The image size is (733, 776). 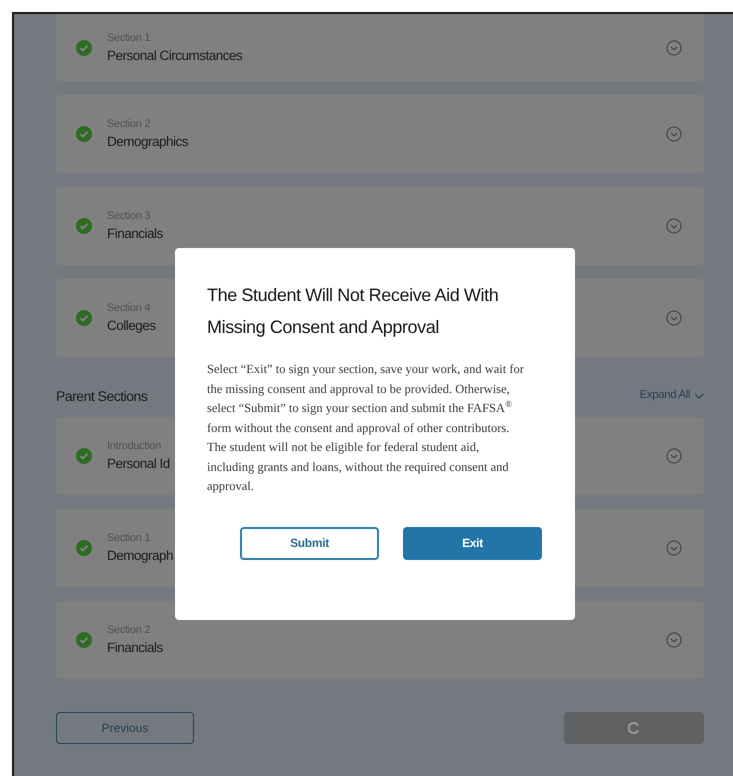 What do you see at coordinates (138, 464) in the screenshot?
I see `section-title: Personal Id` at bounding box center [138, 464].